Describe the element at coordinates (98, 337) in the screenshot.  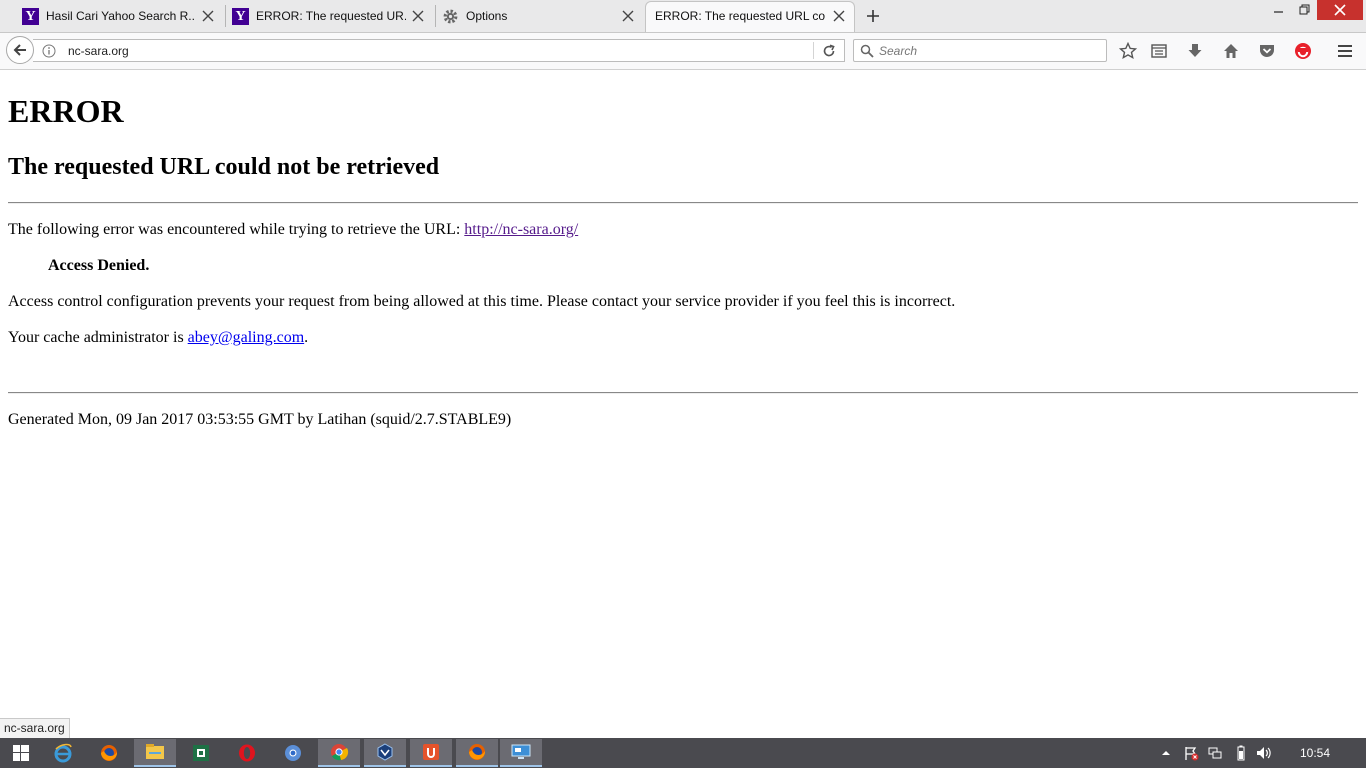
I see `admin-prefix: Your cache administrator is` at that location.